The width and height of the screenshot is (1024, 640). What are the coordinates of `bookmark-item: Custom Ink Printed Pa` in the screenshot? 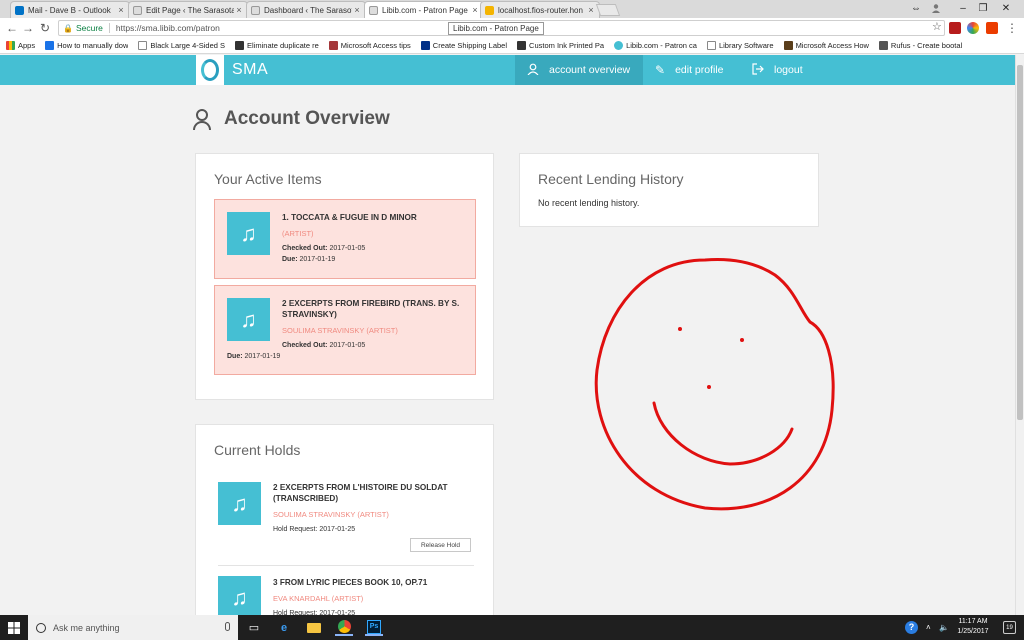 It's located at (560, 45).